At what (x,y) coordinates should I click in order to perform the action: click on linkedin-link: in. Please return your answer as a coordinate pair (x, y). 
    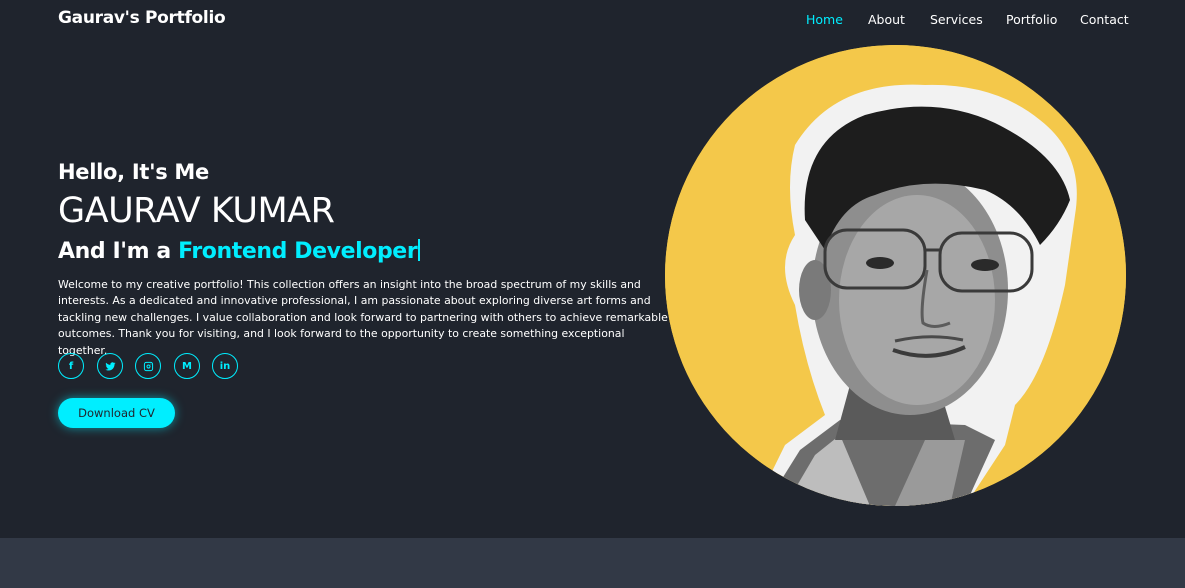
    Looking at the image, I should click on (225, 366).